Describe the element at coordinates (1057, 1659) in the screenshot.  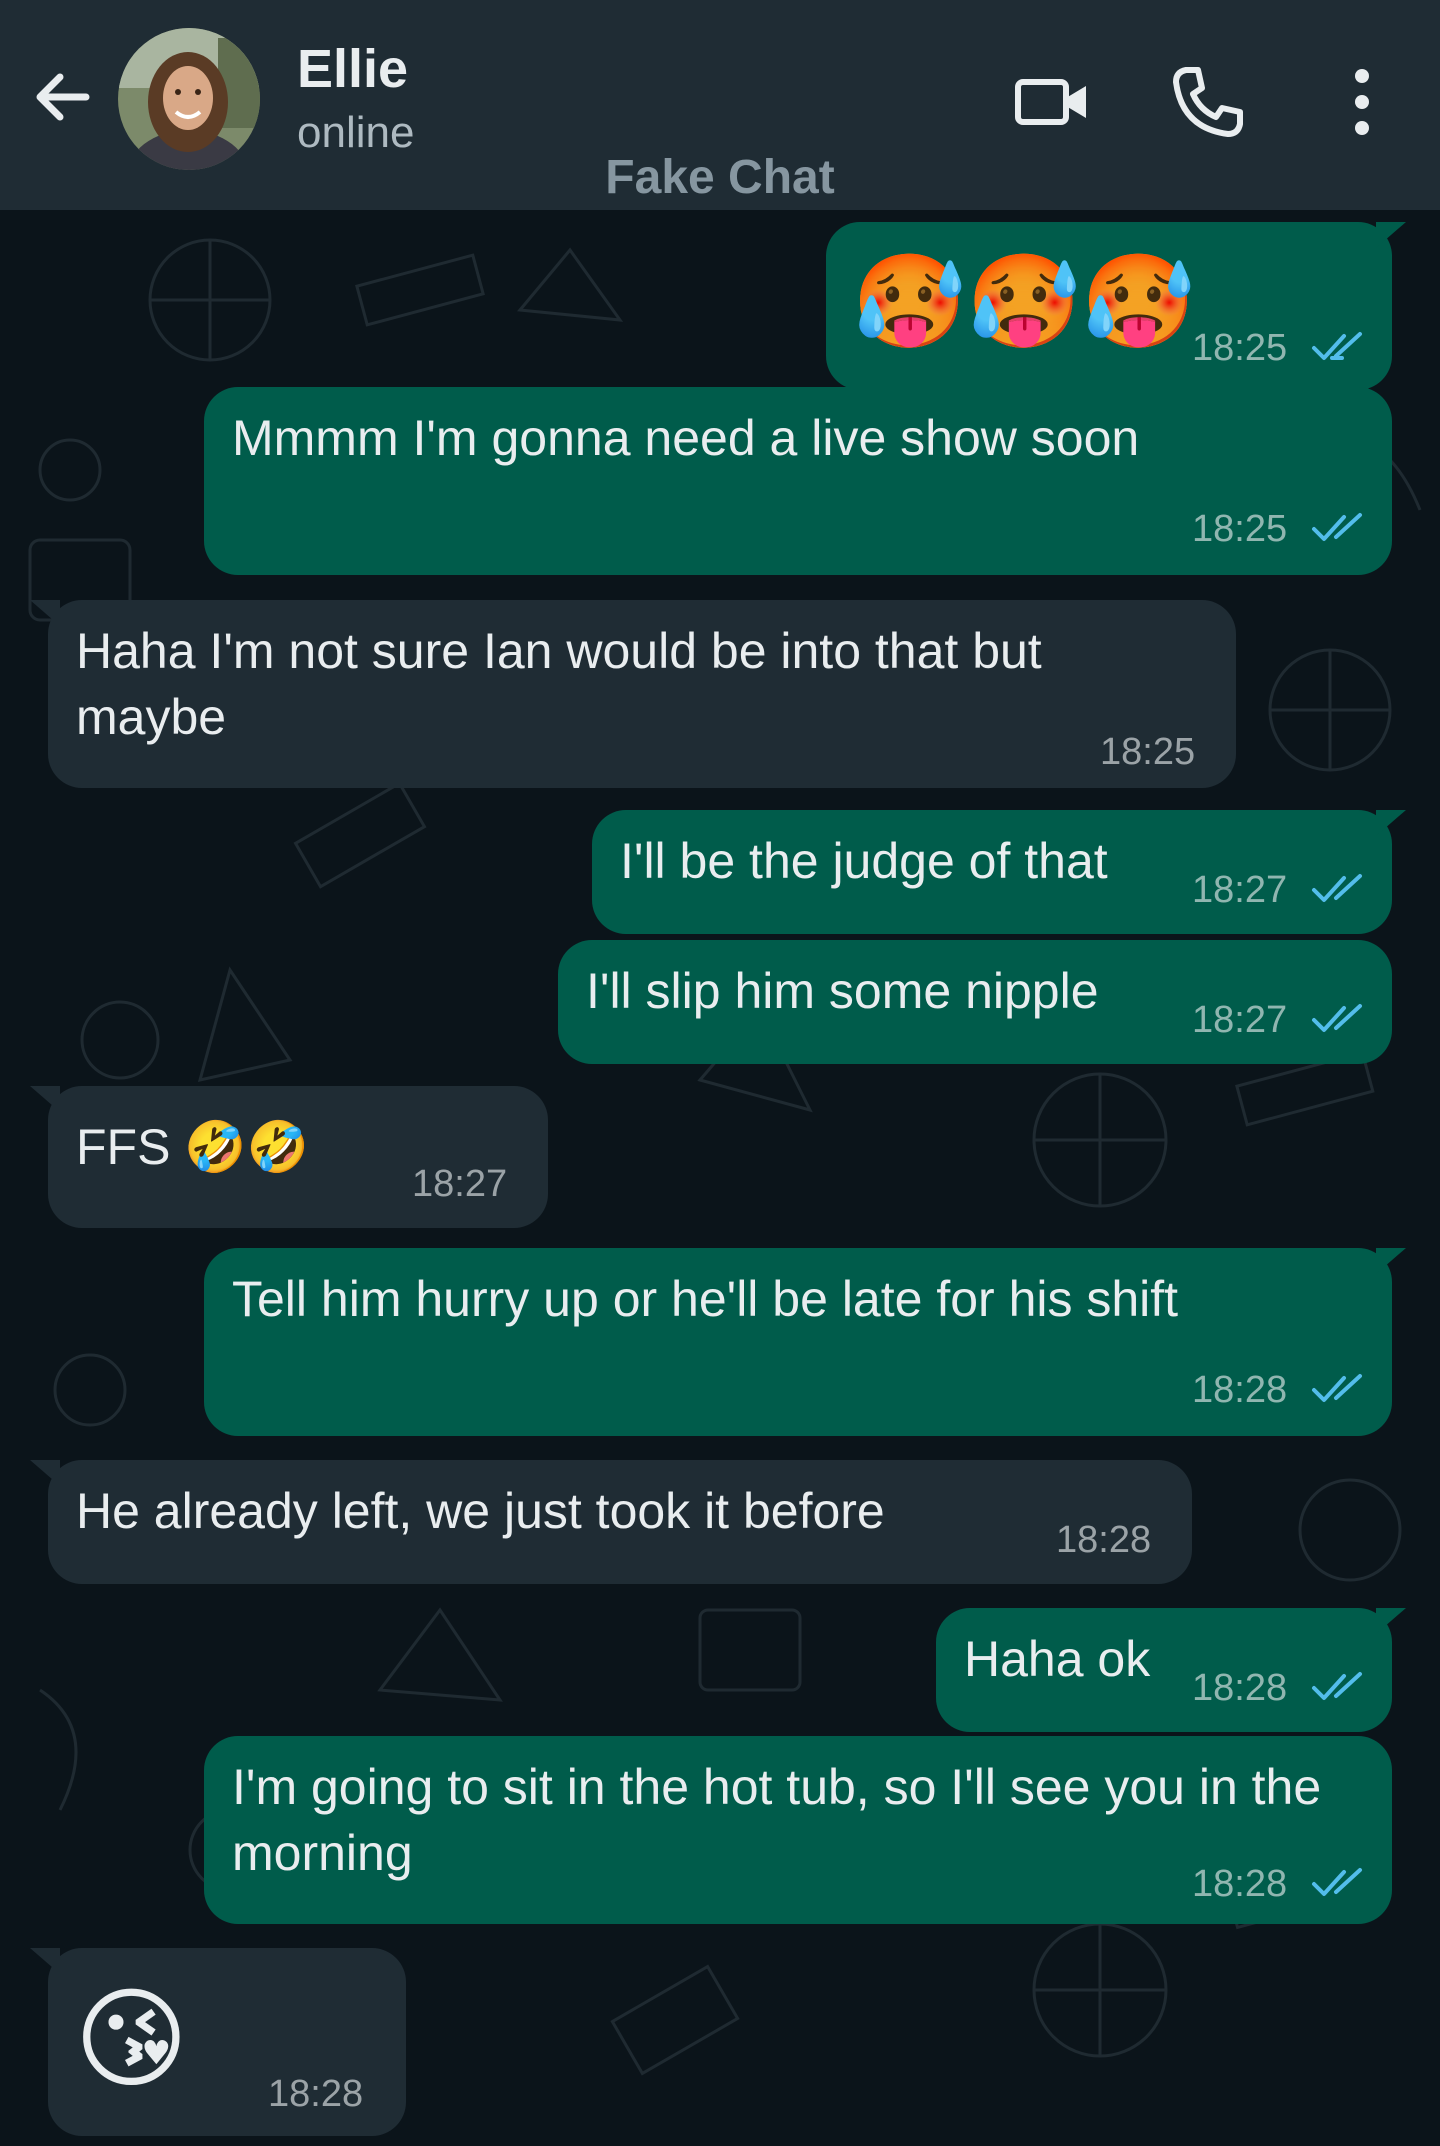
I see `message-text: Haha ok` at that location.